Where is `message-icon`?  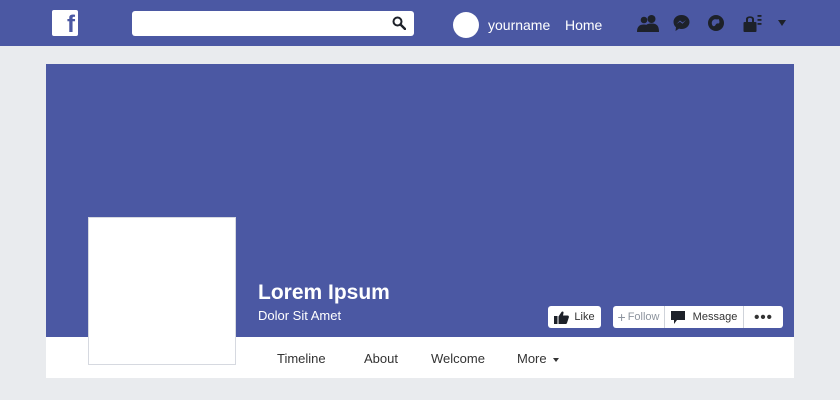
message-icon is located at coordinates (677, 317).